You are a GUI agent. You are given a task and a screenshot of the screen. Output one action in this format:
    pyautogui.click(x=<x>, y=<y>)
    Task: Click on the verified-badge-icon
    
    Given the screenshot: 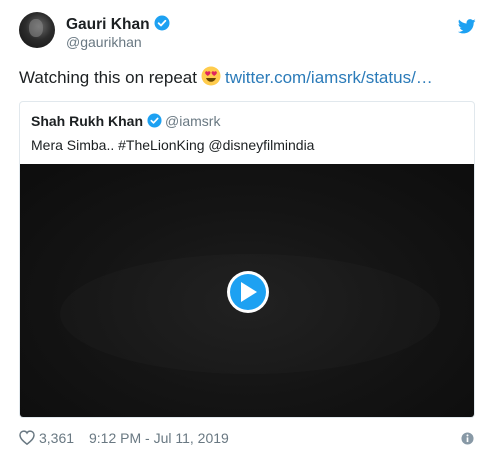 What is the action you would take?
    pyautogui.click(x=162, y=25)
    